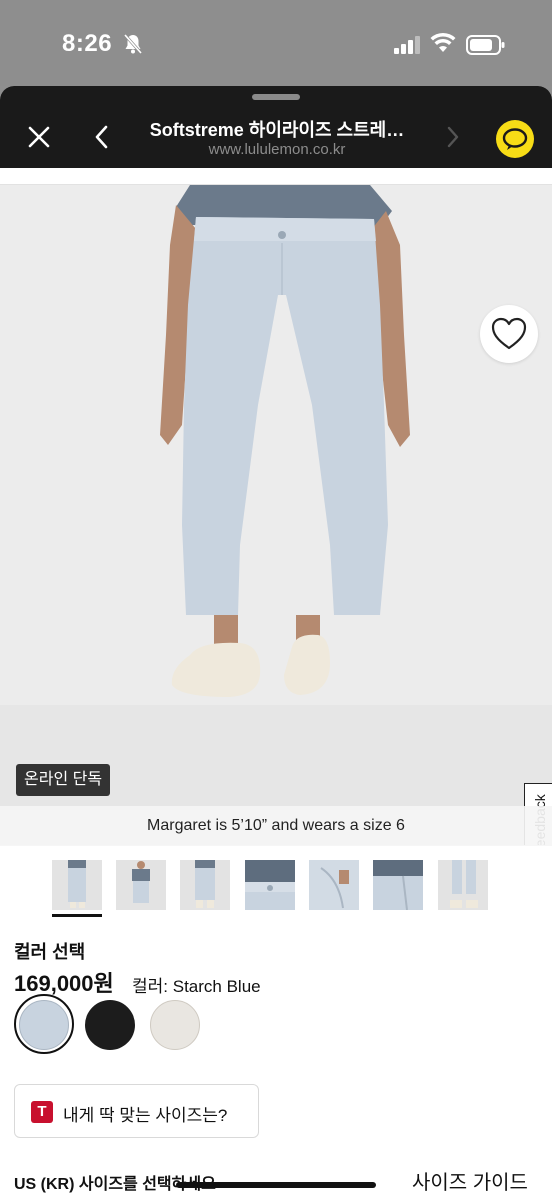 The image size is (552, 1200). What do you see at coordinates (216, 986) in the screenshot?
I see `color-name: Starch Blue` at bounding box center [216, 986].